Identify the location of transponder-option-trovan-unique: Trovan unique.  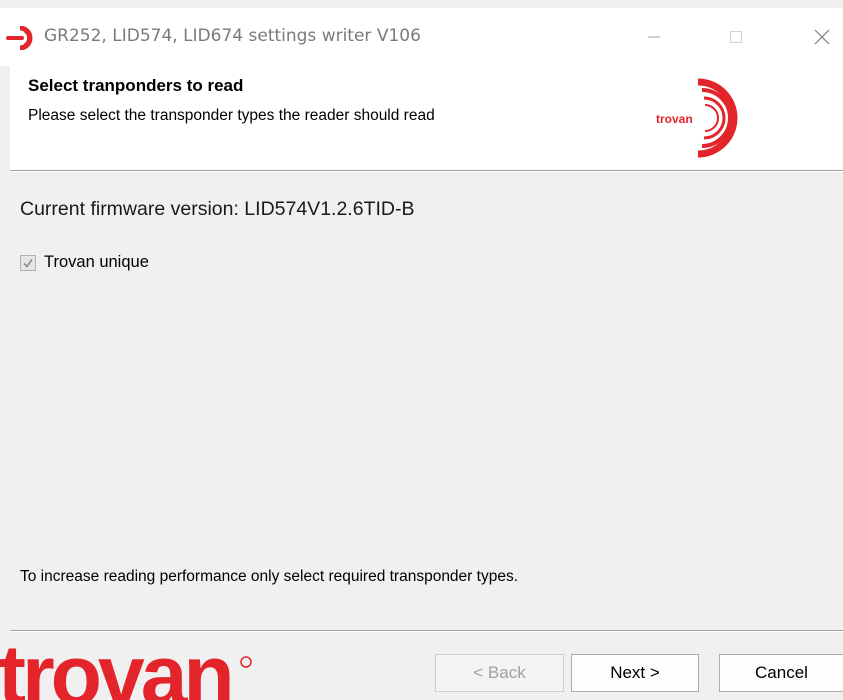
(84, 262).